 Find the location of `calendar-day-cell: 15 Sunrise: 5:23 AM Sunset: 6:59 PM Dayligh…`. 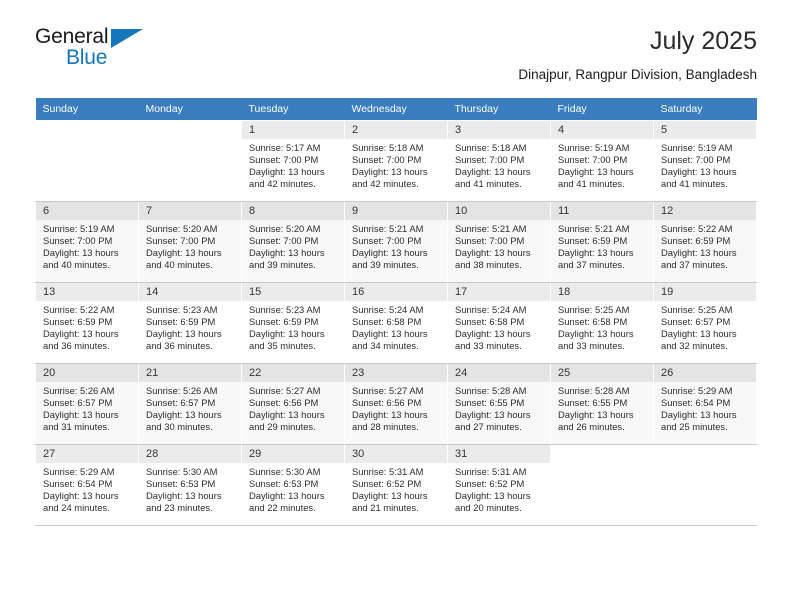

calendar-day-cell: 15 Sunrise: 5:23 AM Sunset: 6:59 PM Dayligh… is located at coordinates (293, 323).